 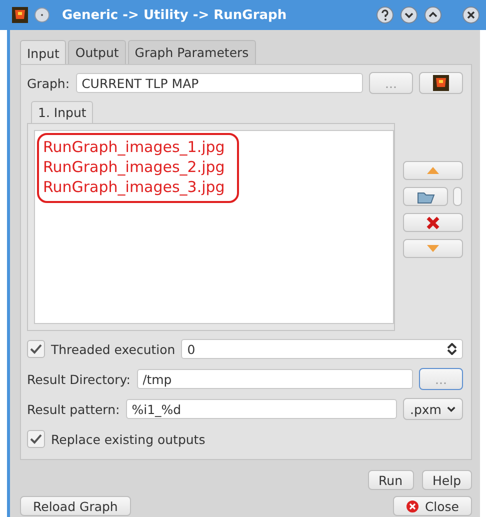 What do you see at coordinates (452, 349) in the screenshot?
I see `spinner-arrows-icon` at bounding box center [452, 349].